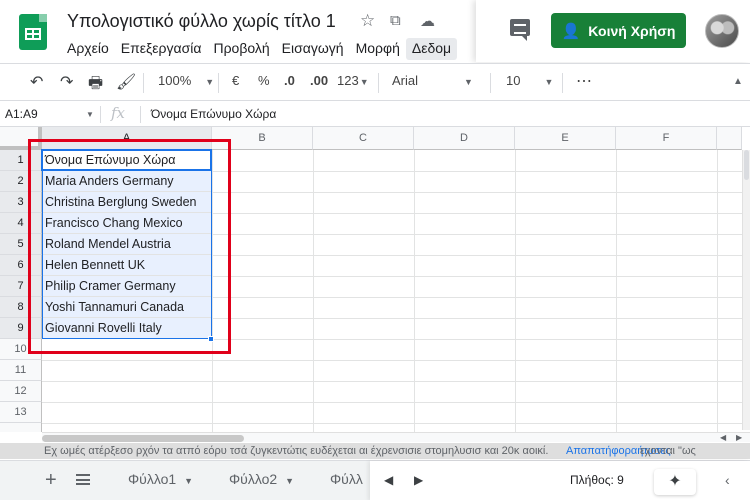 The image size is (750, 500). What do you see at coordinates (143, 438) in the screenshot?
I see `horizontal-scrollbar-thumb` at bounding box center [143, 438].